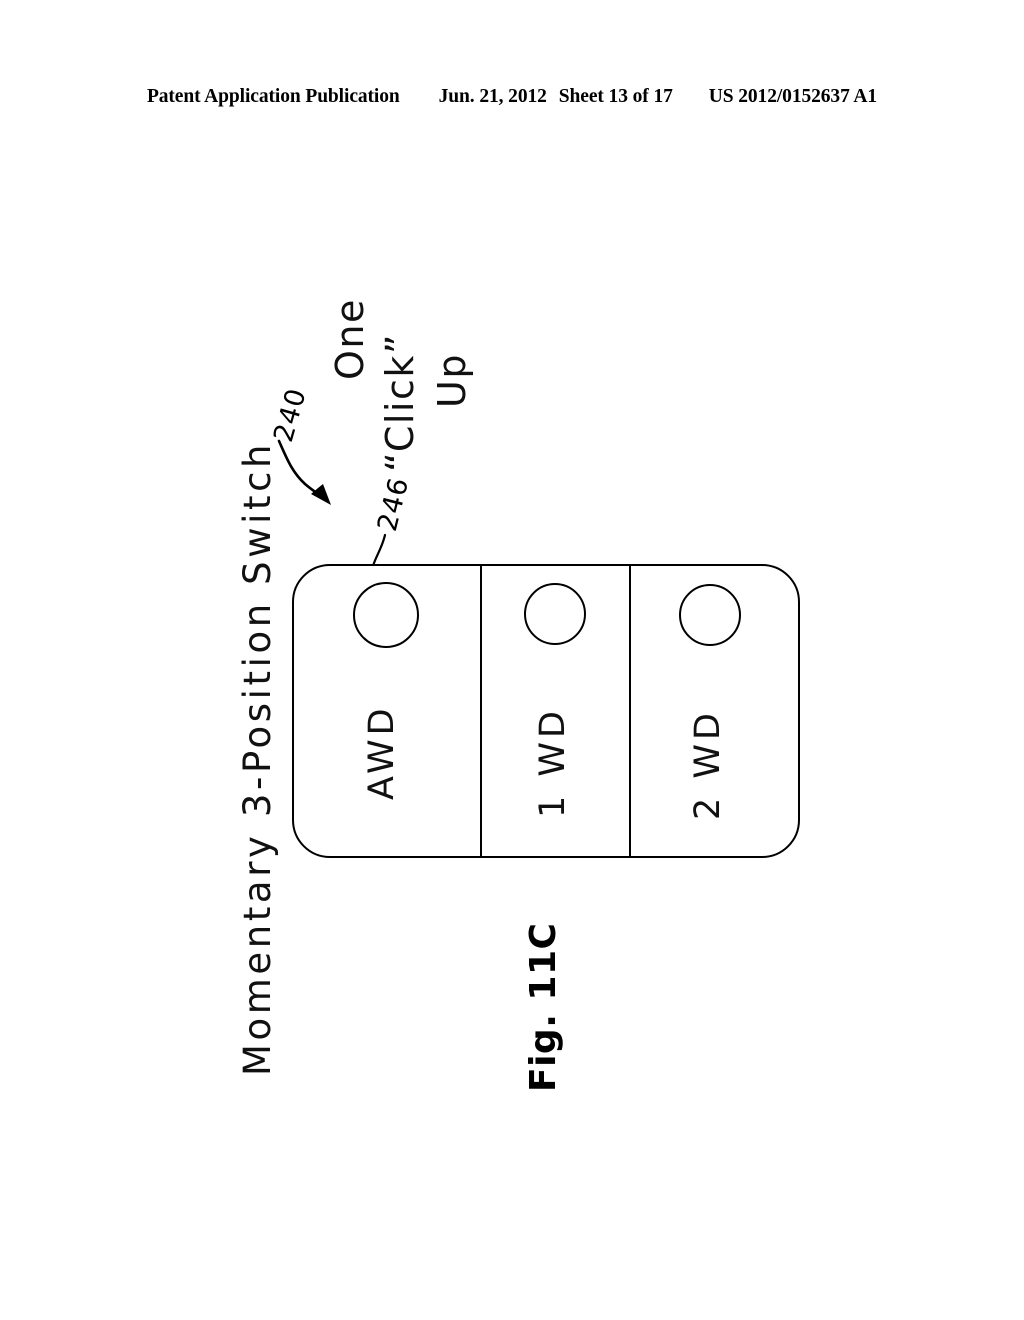  I want to click on two-wd-position-indicator, so click(710, 615).